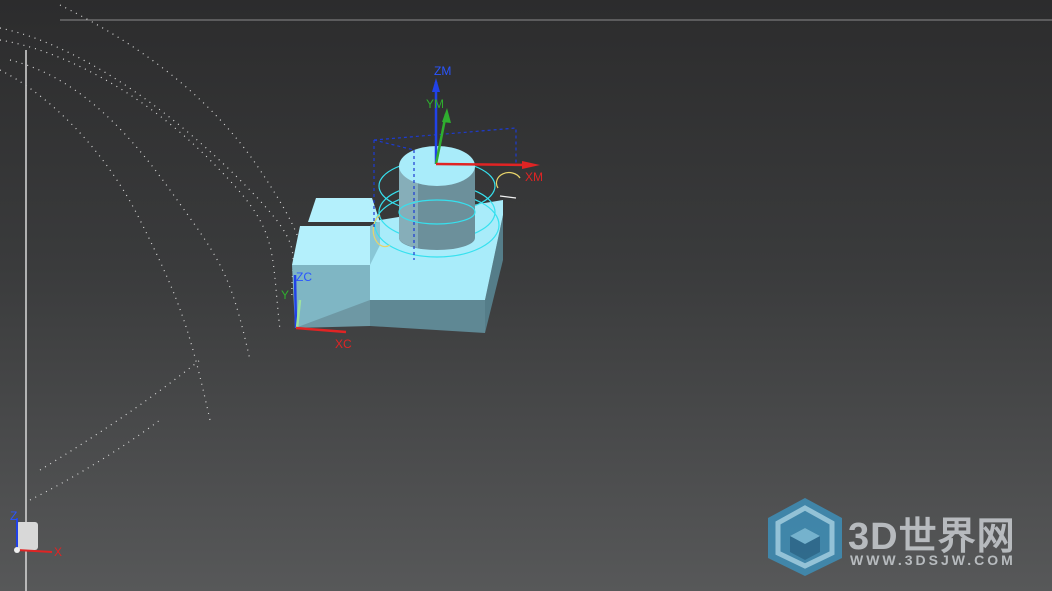  I want to click on solid-model, so click(406, 239).